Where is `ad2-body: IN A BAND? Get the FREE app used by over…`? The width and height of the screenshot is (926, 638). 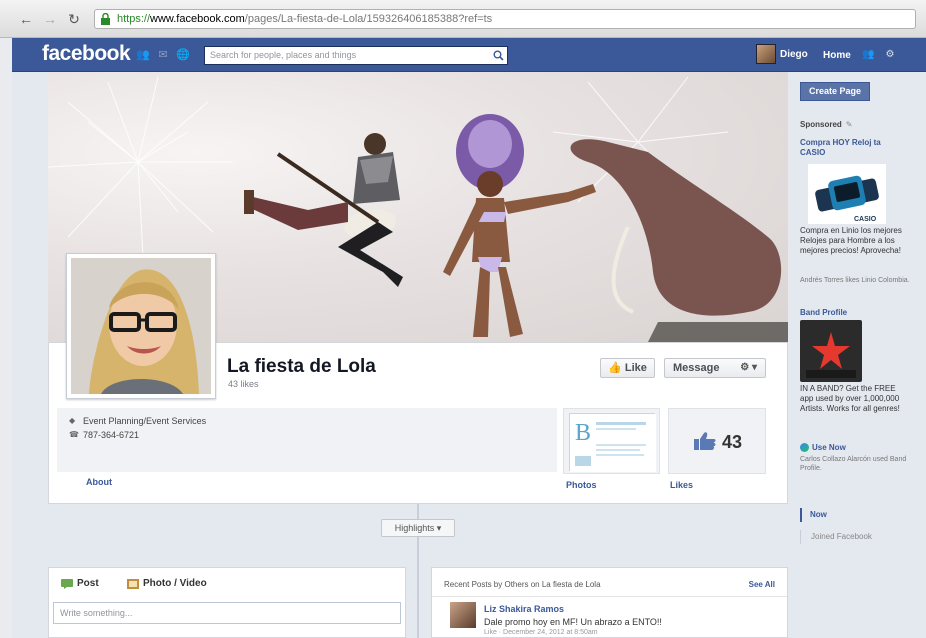
ad2-body: IN A BAND? Get the FREE app used by over… is located at coordinates (850, 398).